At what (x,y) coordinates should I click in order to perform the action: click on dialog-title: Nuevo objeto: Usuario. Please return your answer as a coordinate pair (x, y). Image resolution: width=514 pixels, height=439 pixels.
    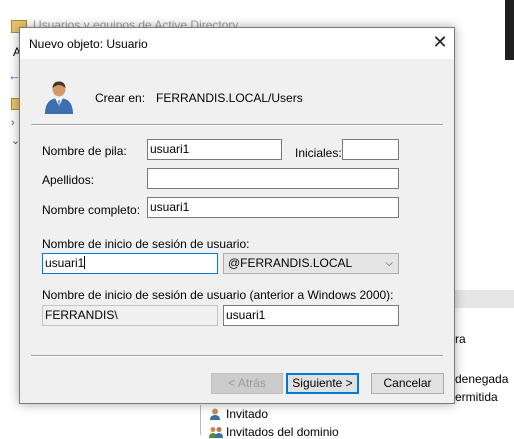
    Looking at the image, I should click on (88, 44).